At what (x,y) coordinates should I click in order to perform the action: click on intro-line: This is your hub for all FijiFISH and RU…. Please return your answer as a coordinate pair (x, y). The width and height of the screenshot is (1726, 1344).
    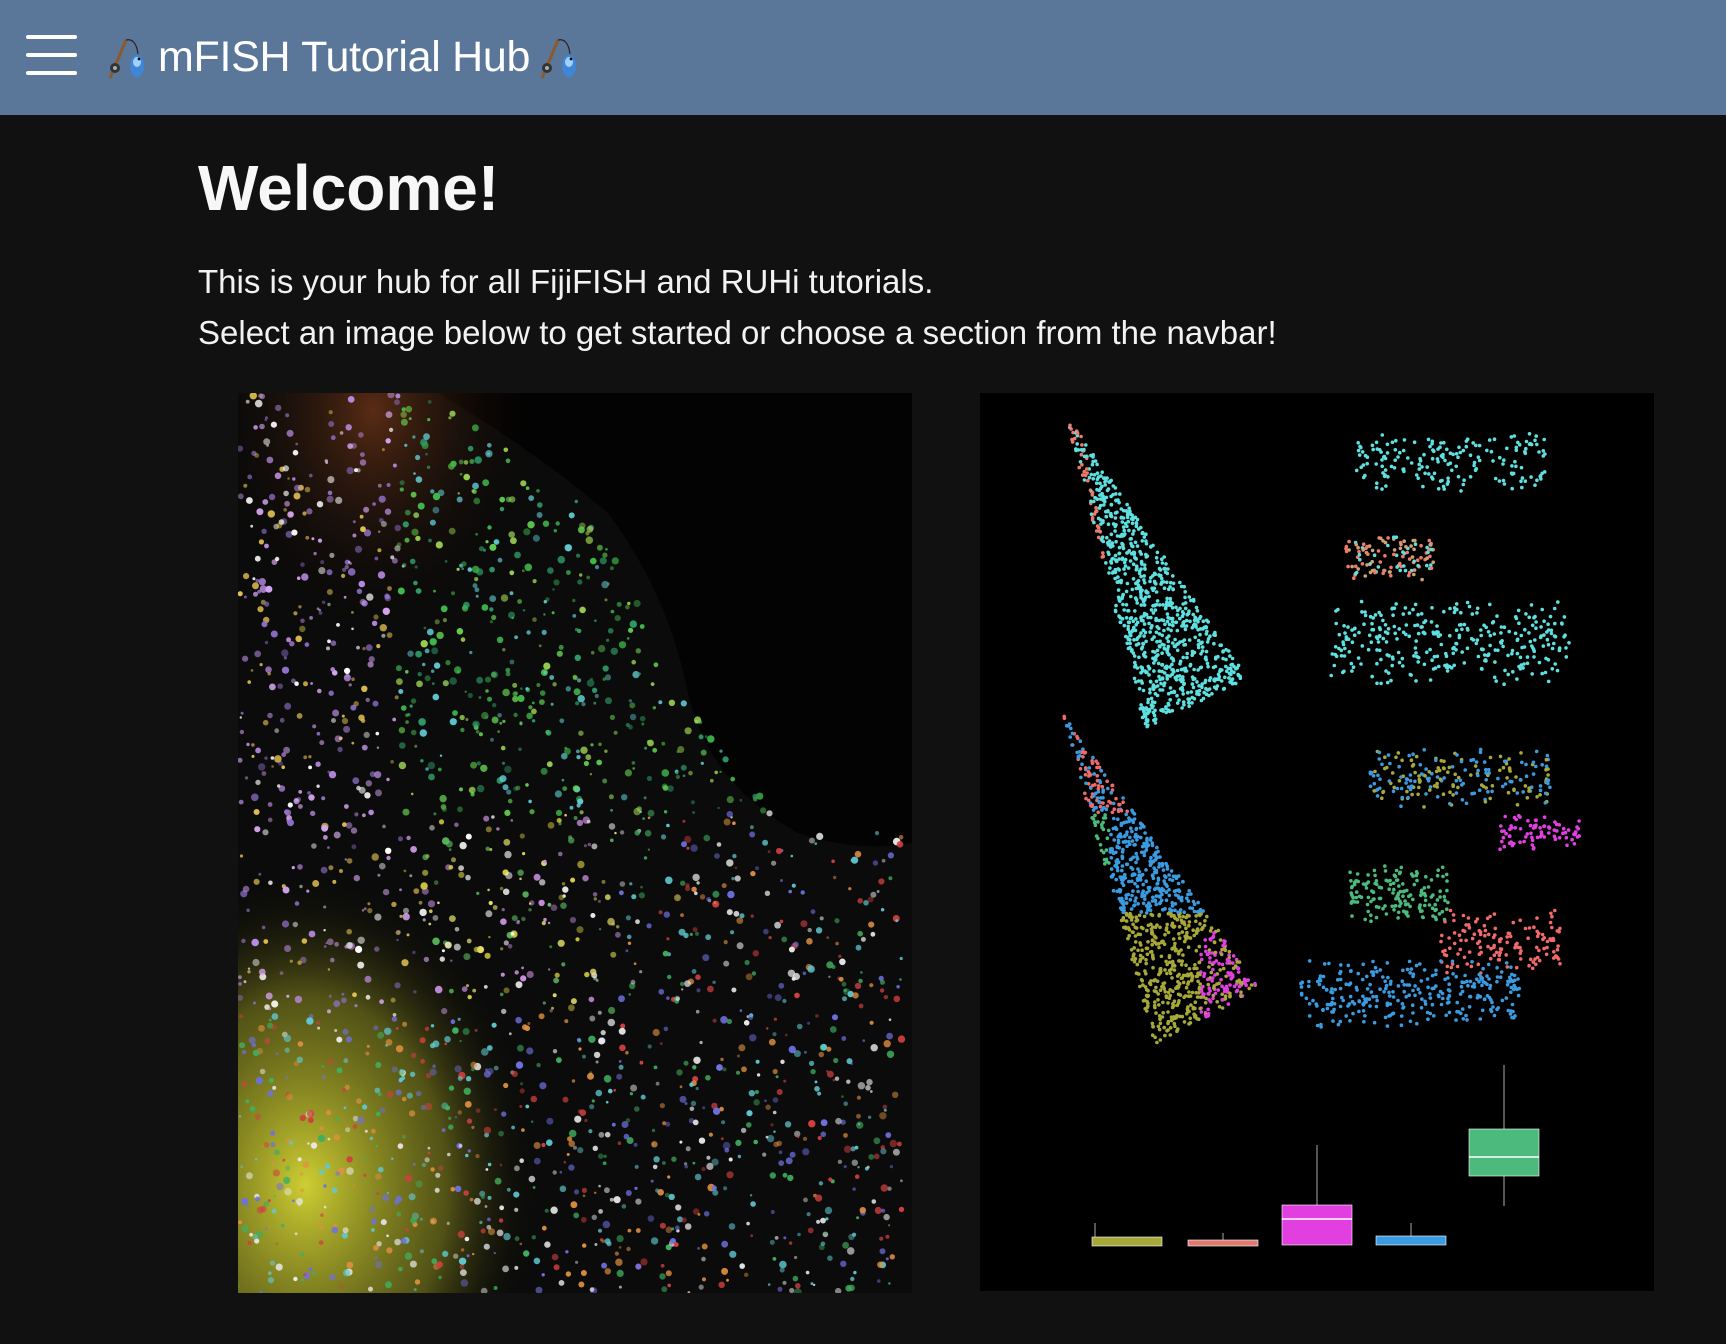
    Looking at the image, I should click on (566, 281).